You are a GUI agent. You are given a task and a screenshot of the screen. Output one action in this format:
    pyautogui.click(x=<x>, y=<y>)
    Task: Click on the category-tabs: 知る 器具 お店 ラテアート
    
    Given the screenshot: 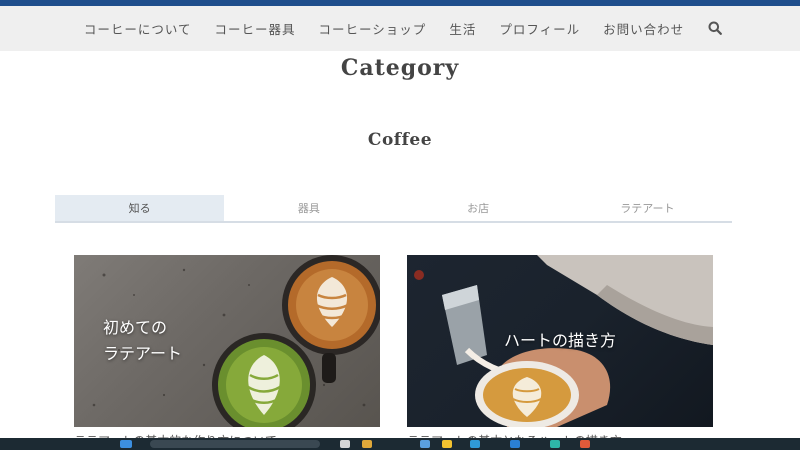 What is the action you would take?
    pyautogui.click(x=393, y=209)
    